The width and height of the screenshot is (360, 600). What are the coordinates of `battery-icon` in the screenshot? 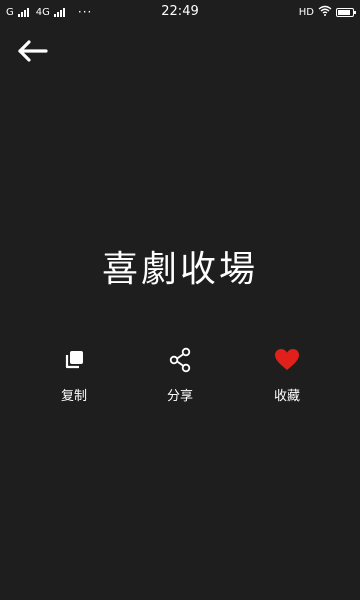 It's located at (346, 12).